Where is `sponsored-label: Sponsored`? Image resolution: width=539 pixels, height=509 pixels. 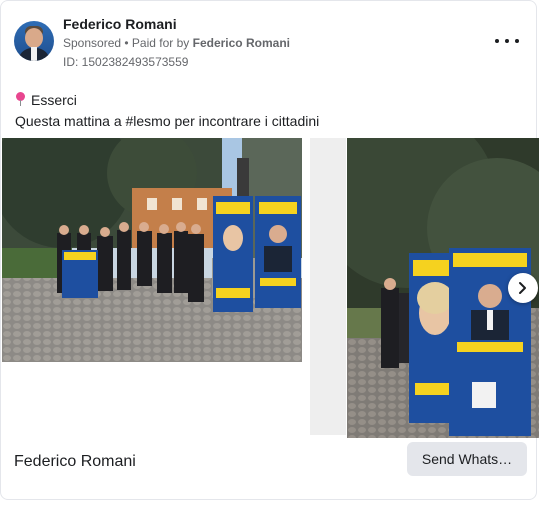 sponsored-label: Sponsored is located at coordinates (92, 43).